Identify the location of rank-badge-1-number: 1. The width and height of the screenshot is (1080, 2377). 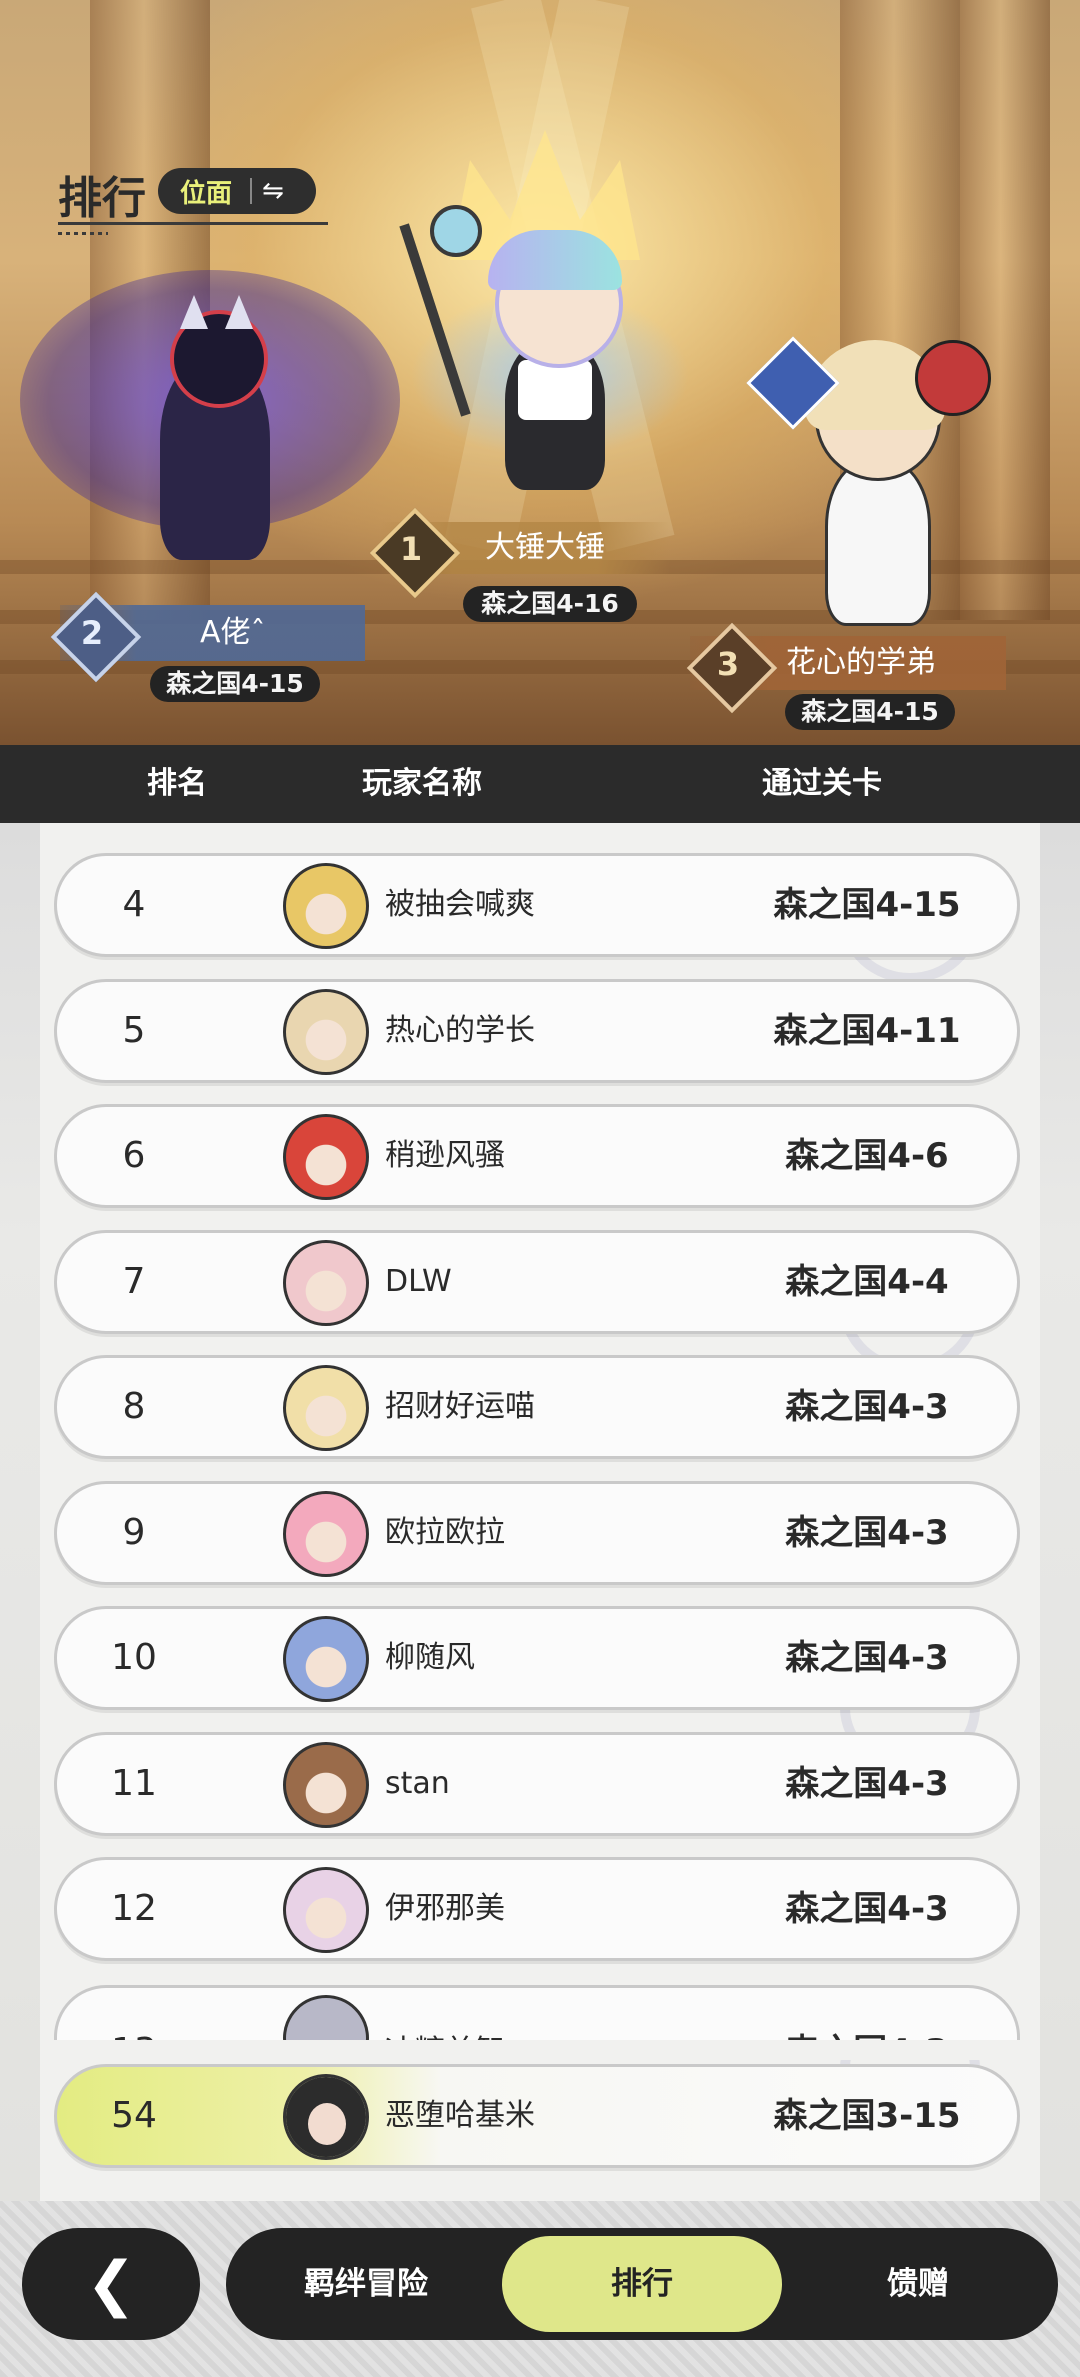
(411, 549).